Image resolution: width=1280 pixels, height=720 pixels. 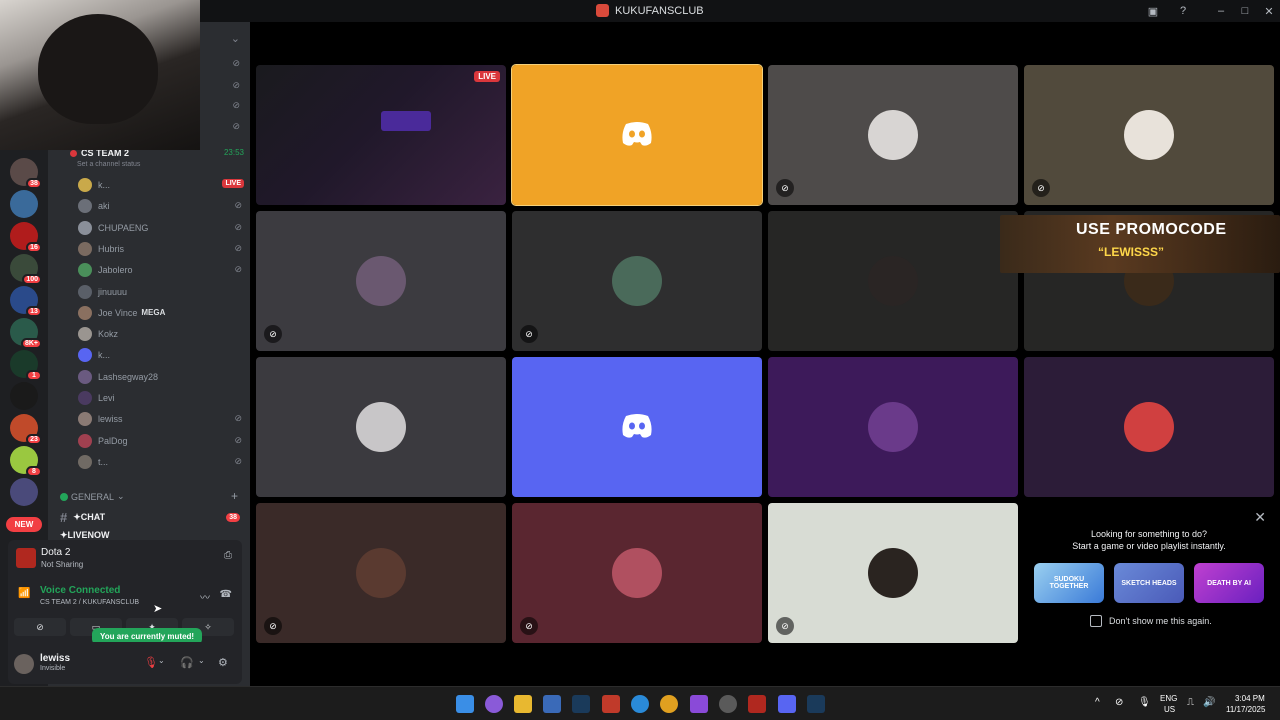 What do you see at coordinates (151, 158) in the screenshot?
I see `voice-channel-header: CS TEAM 2 23:53 Set a channel status` at bounding box center [151, 158].